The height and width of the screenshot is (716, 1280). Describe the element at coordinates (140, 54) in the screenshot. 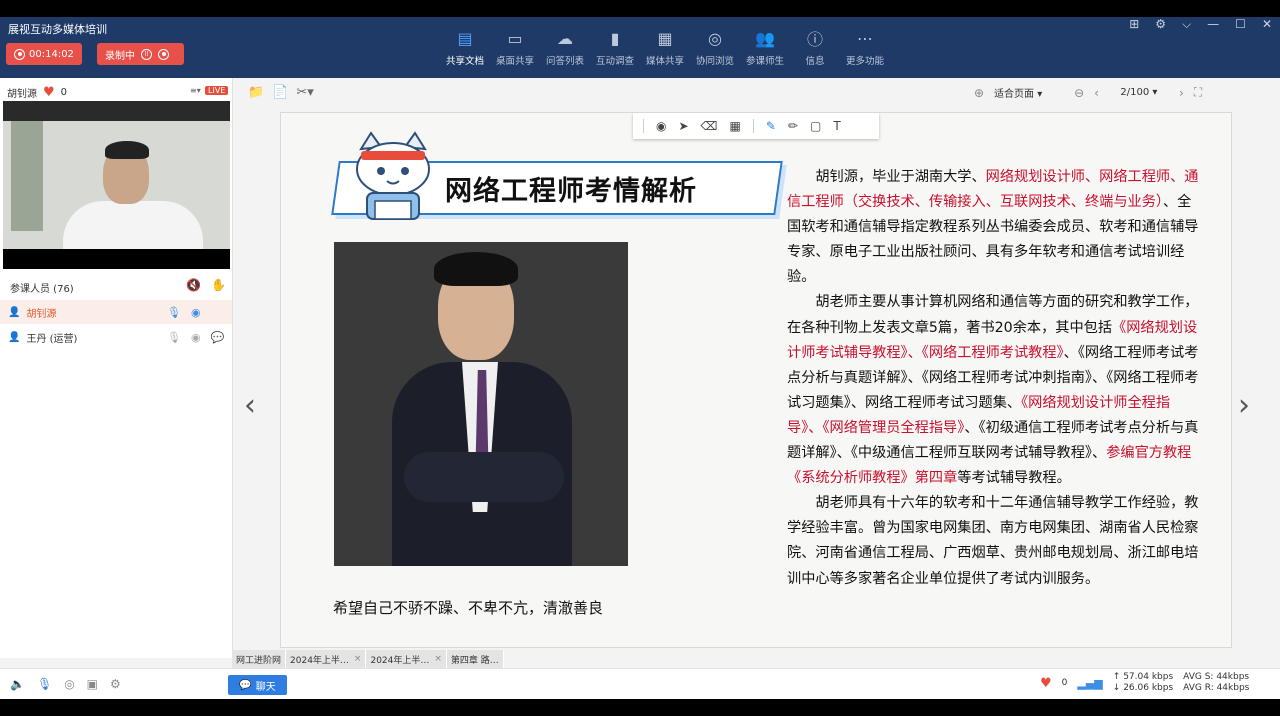

I see `recording-button: 录制中 ll` at that location.